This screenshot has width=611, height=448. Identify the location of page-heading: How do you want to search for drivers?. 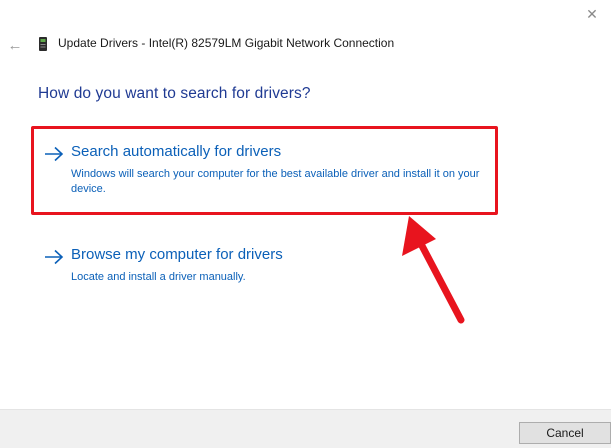
(174, 93).